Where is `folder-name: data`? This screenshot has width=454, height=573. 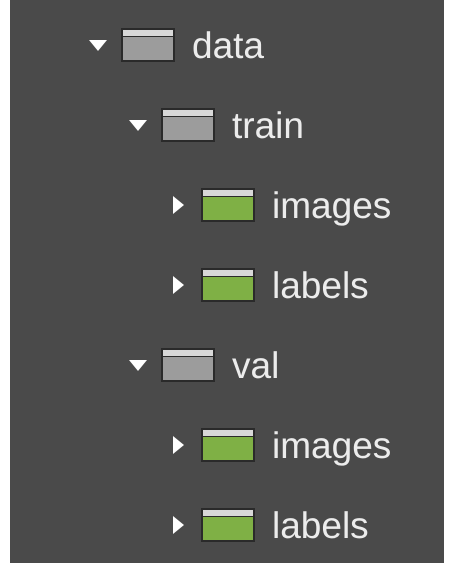
folder-name: data is located at coordinates (228, 45).